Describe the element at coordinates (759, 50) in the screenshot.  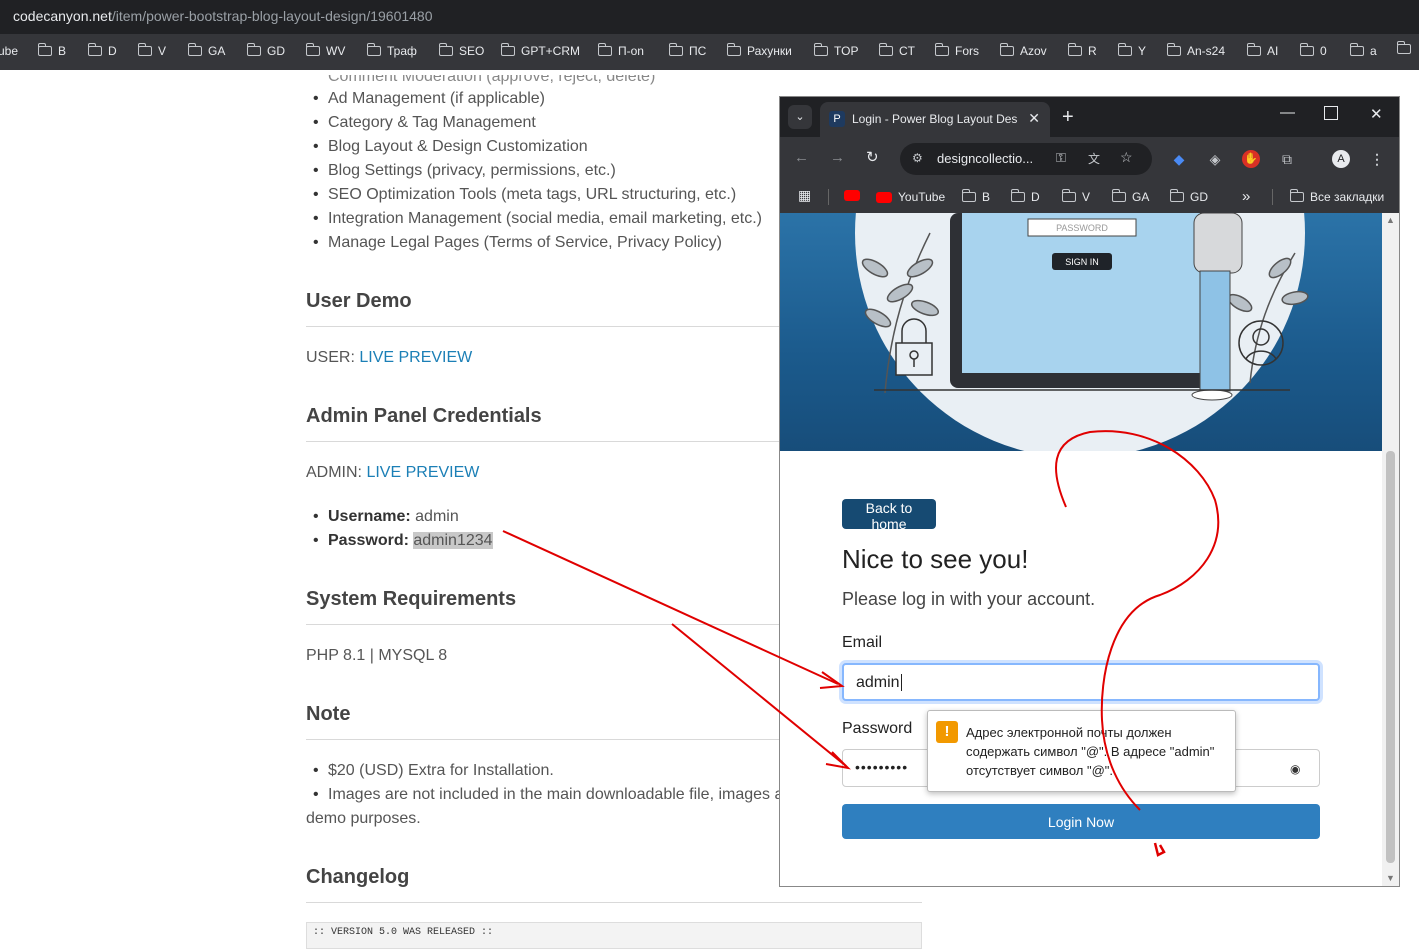
I see `bookmark-folder: Рахунки` at that location.